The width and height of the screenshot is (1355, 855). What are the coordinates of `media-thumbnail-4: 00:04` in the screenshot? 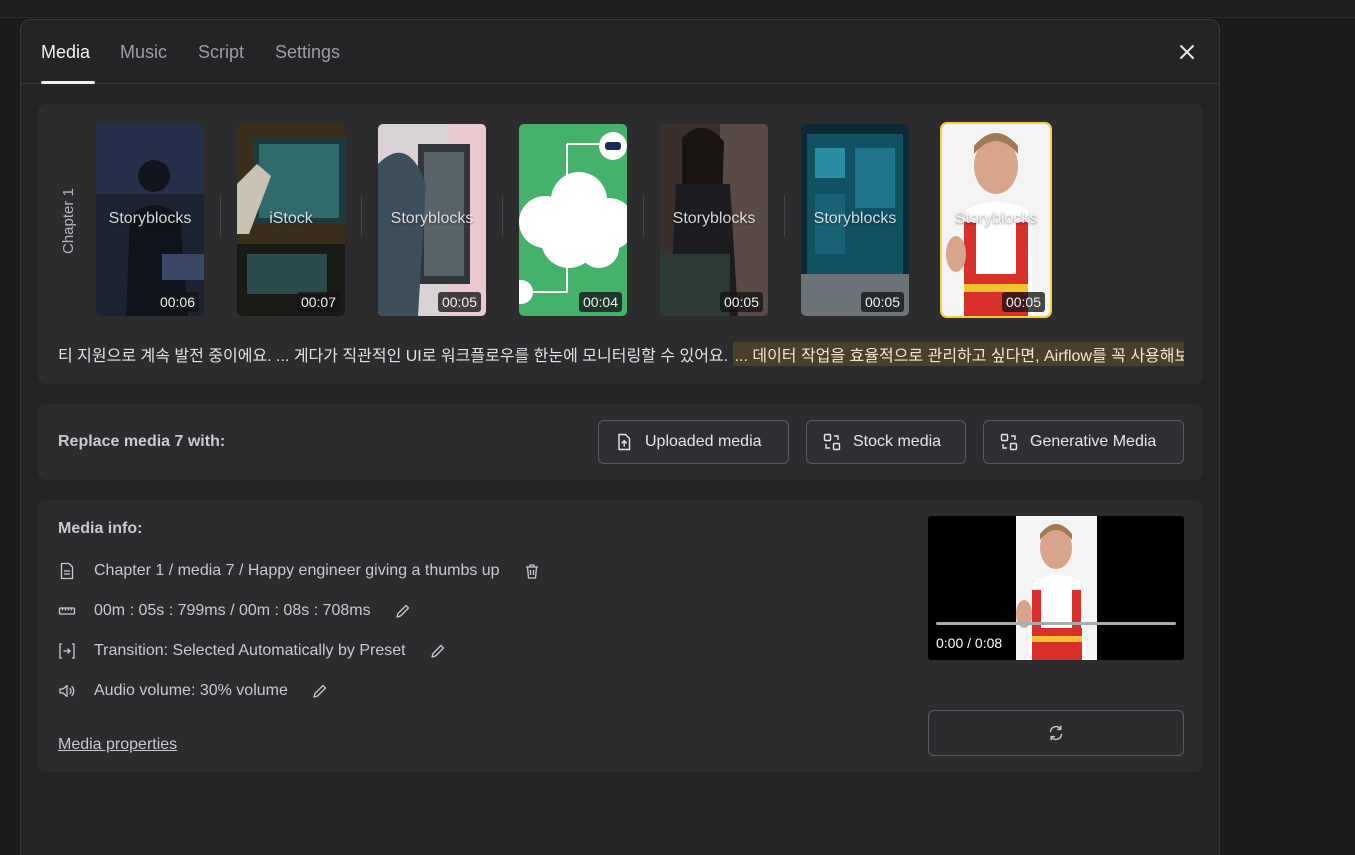 It's located at (573, 220).